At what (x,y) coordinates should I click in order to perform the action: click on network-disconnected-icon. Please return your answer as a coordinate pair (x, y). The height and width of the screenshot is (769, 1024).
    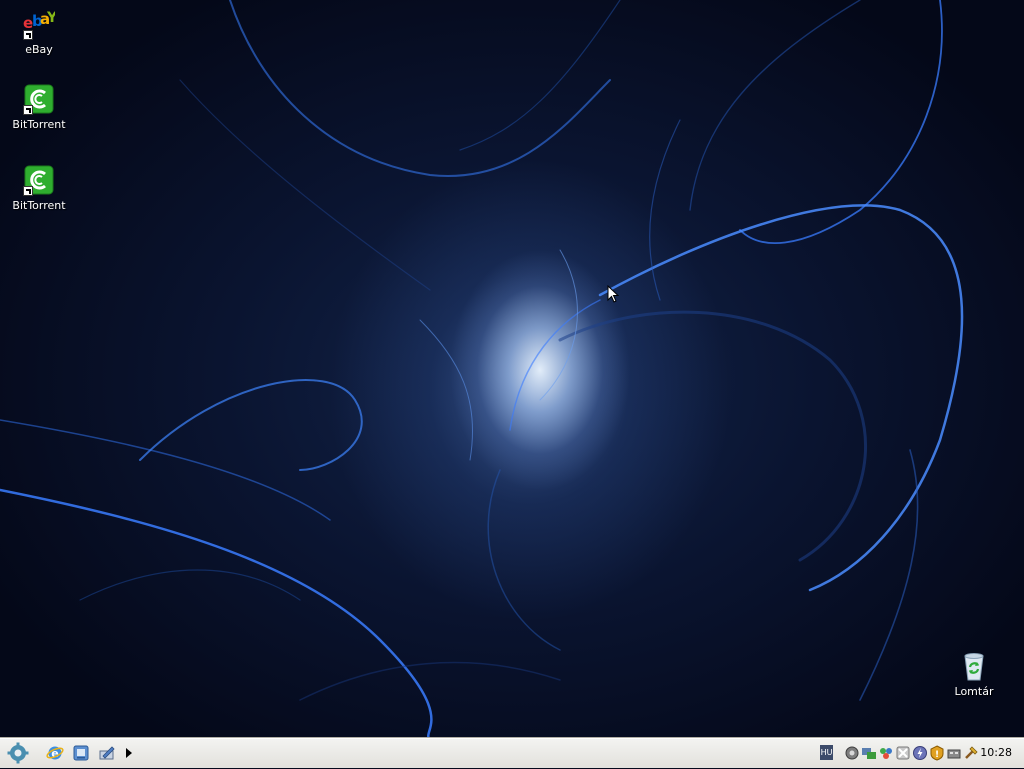
    Looking at the image, I should click on (903, 753).